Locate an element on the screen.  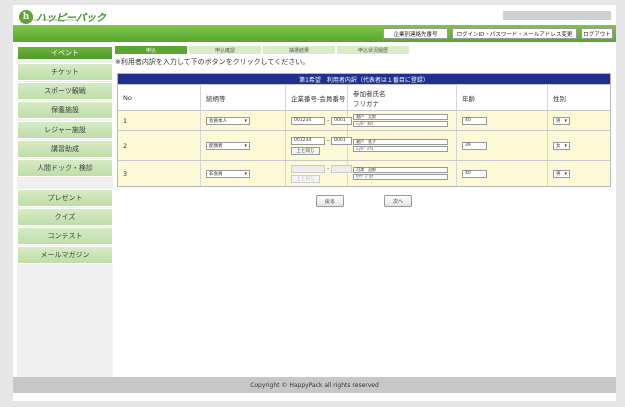
relation-cell: 配偶者 ▾ is located at coordinates (243, 145).